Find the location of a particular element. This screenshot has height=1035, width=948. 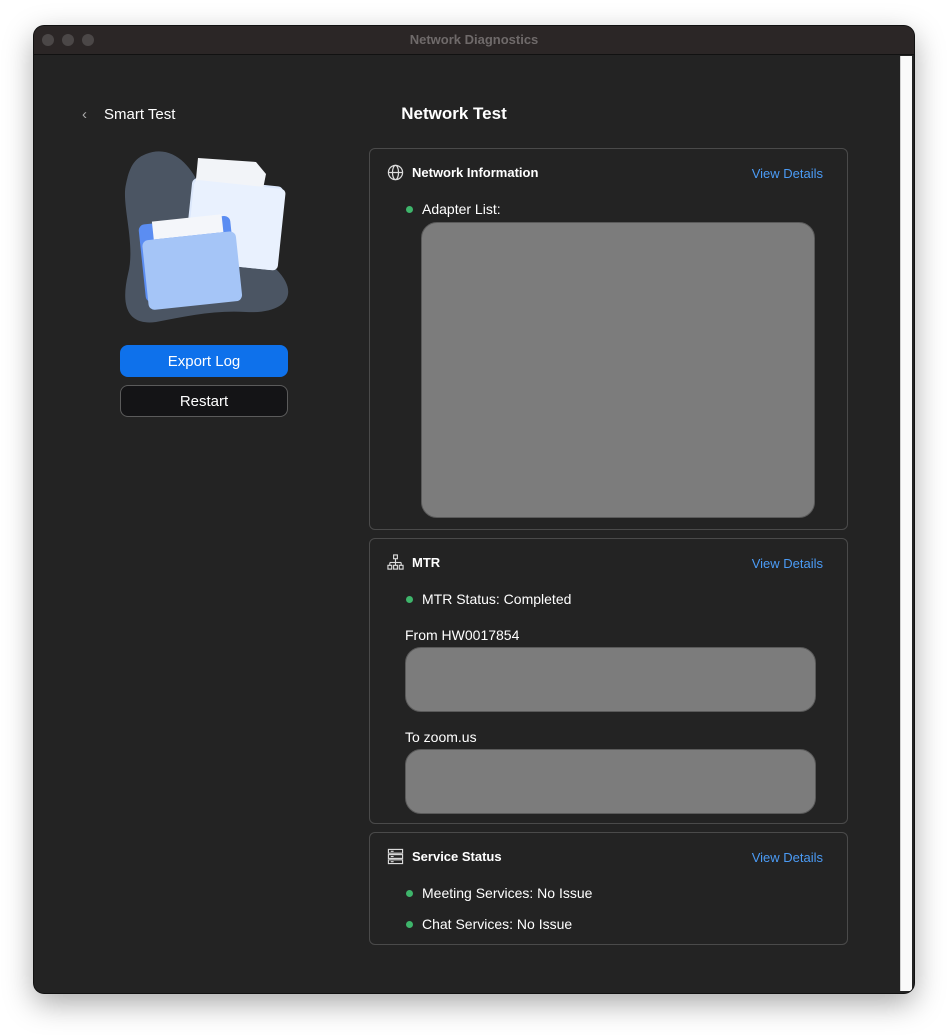

meeting-services-item: Meeting Services: No Issue is located at coordinates (499, 893).